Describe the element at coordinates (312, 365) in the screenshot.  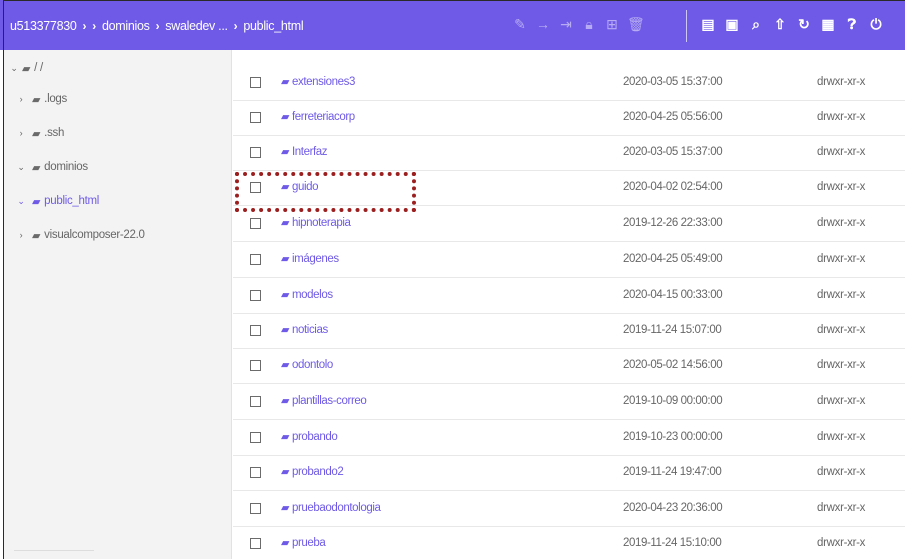
I see `file-name: odontolo` at that location.